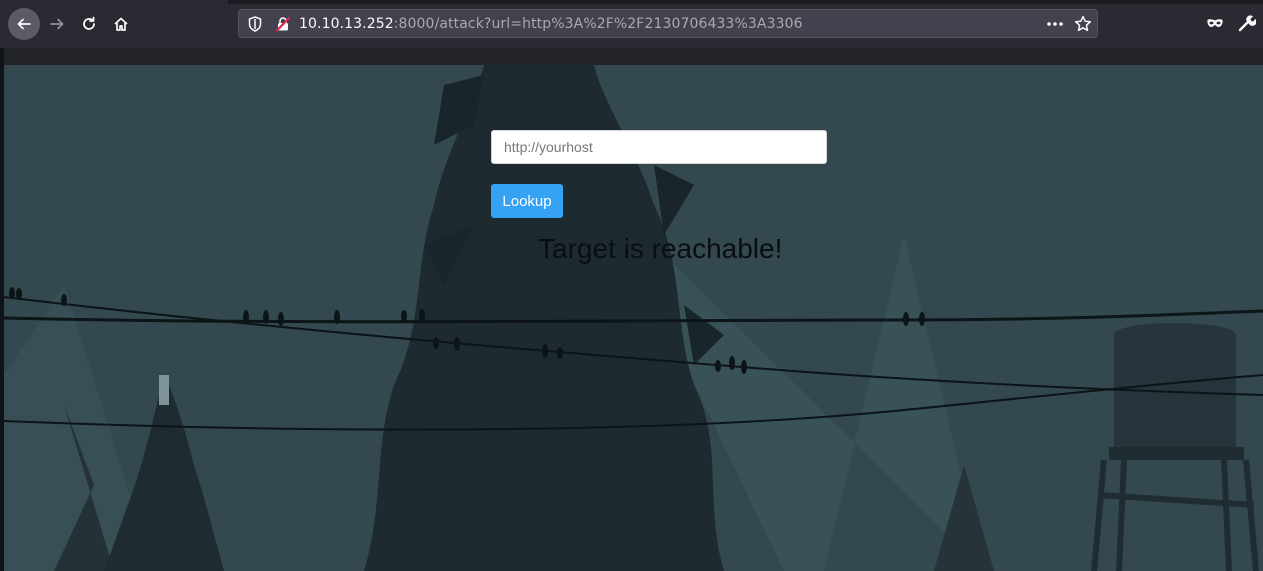 The image size is (1263, 571). I want to click on forward-button, so click(57, 24).